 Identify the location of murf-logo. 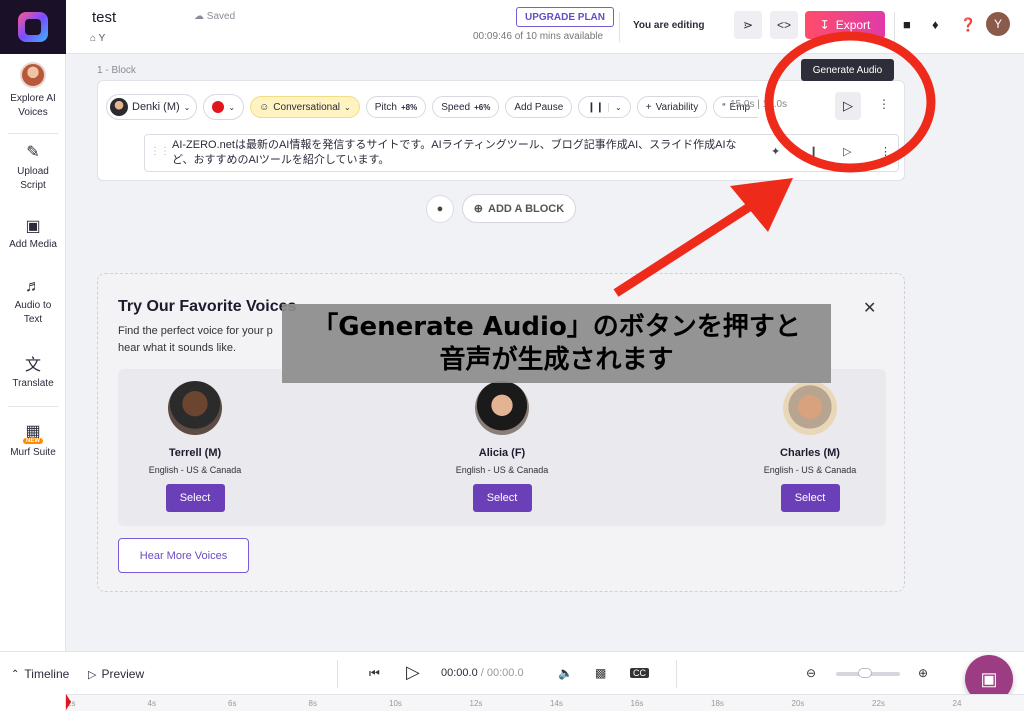
(33, 27).